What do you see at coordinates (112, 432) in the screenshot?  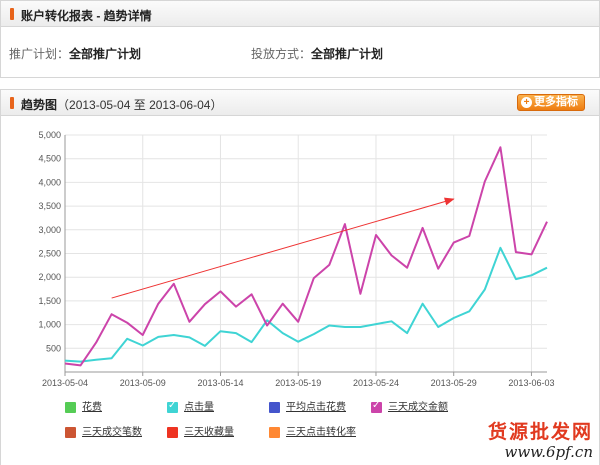 I see `legend-label: 三天成交笔数` at bounding box center [112, 432].